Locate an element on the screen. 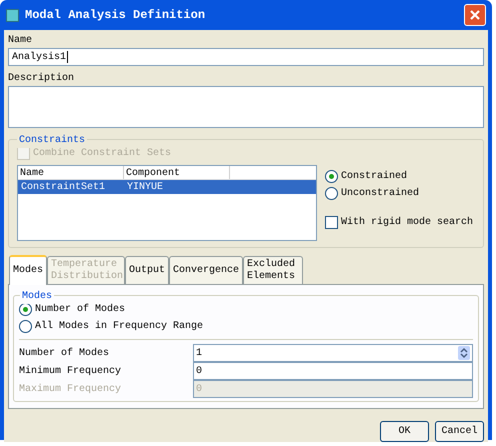 The height and width of the screenshot is (446, 496). checkbox-label: With rigid mode search is located at coordinates (407, 223).